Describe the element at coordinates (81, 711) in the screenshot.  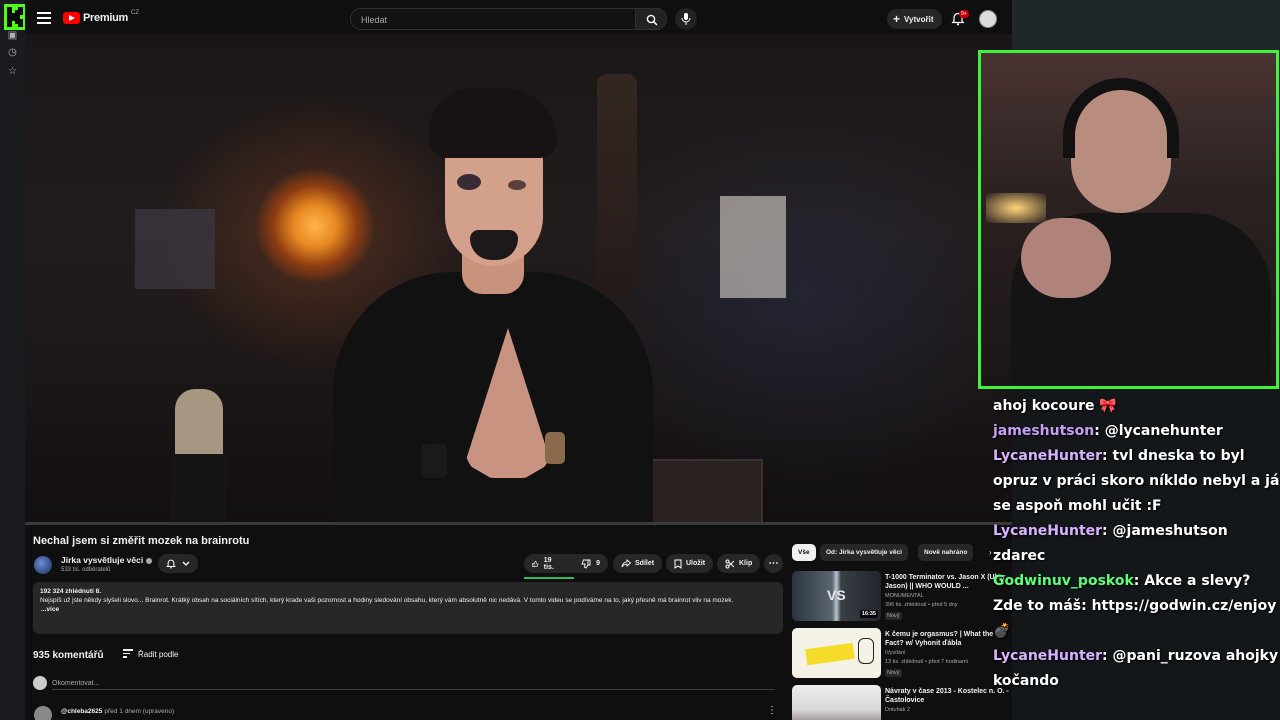
I see `comment-author: @chleba2625` at that location.